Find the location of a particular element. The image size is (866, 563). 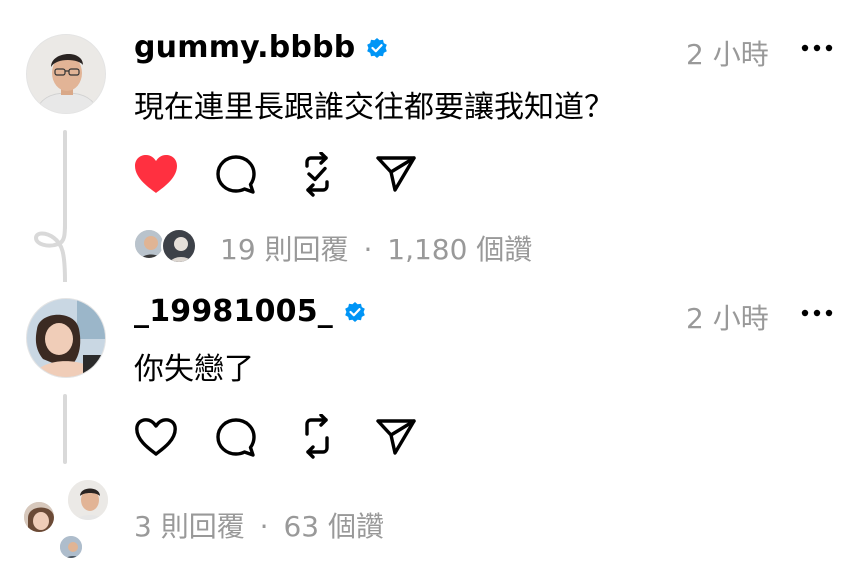

thread-loop-icon is located at coordinates (50, 252).